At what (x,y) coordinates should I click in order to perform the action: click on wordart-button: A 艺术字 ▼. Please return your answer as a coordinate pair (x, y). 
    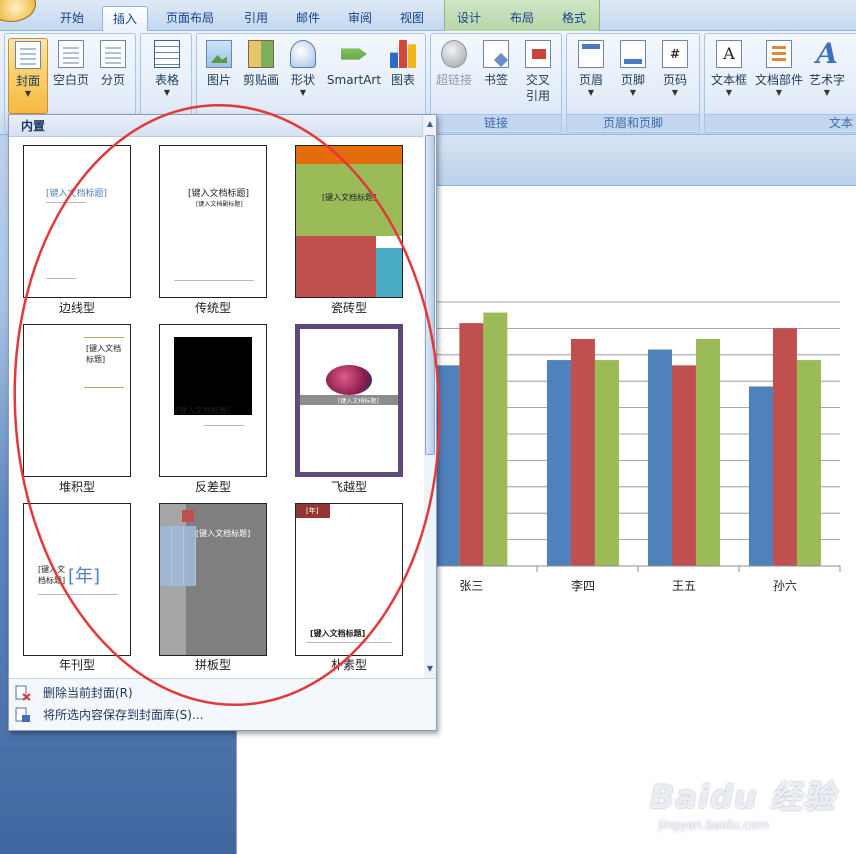
    Looking at the image, I should click on (827, 76).